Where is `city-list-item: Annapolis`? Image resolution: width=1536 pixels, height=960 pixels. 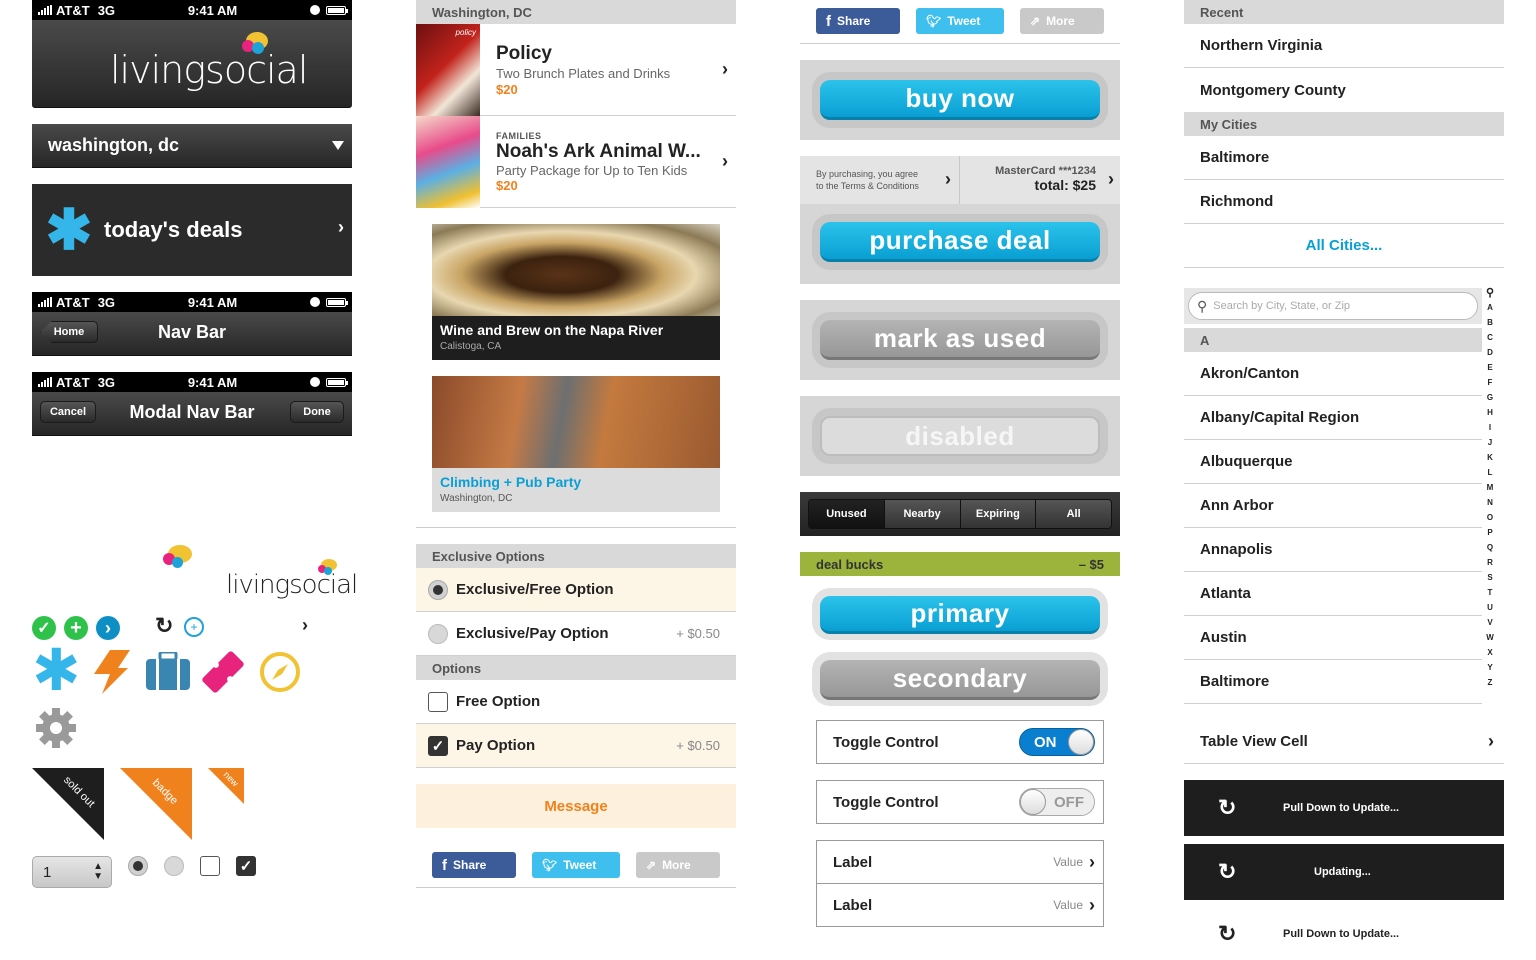 city-list-item: Annapolis is located at coordinates (1333, 550).